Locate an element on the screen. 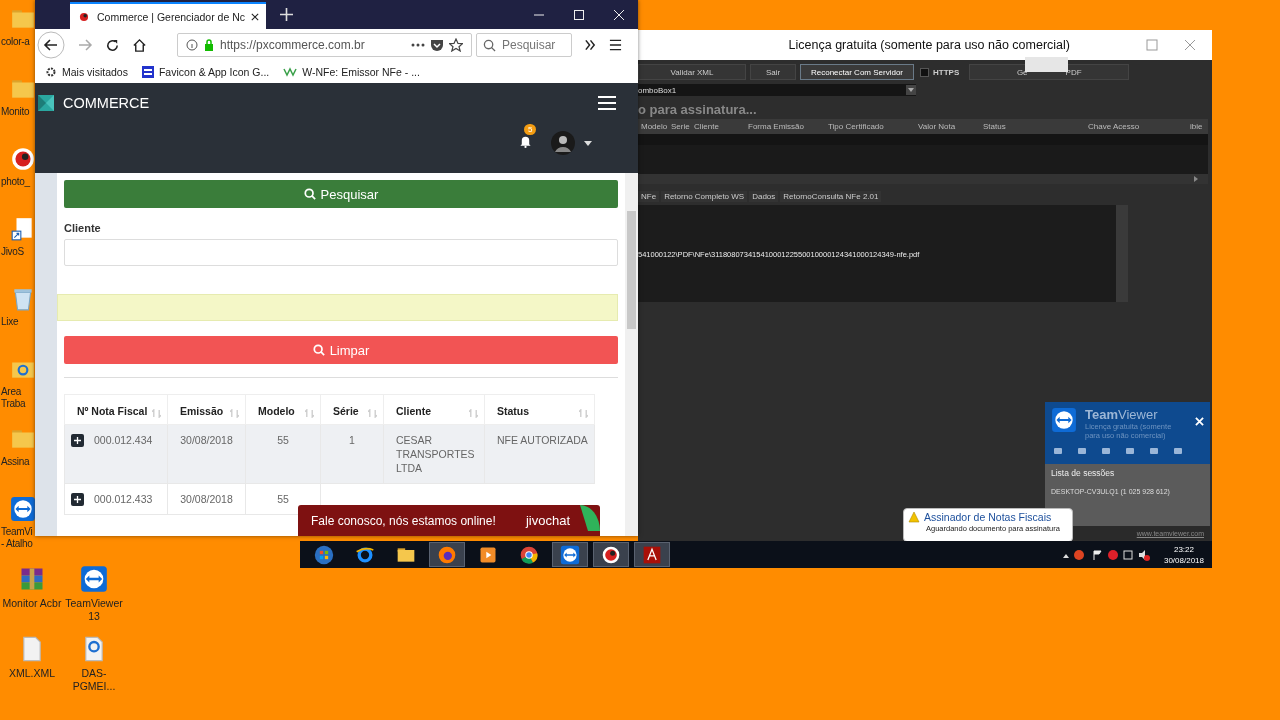 The height and width of the screenshot is (720, 1280). tab: NFe is located at coordinates (649, 196).